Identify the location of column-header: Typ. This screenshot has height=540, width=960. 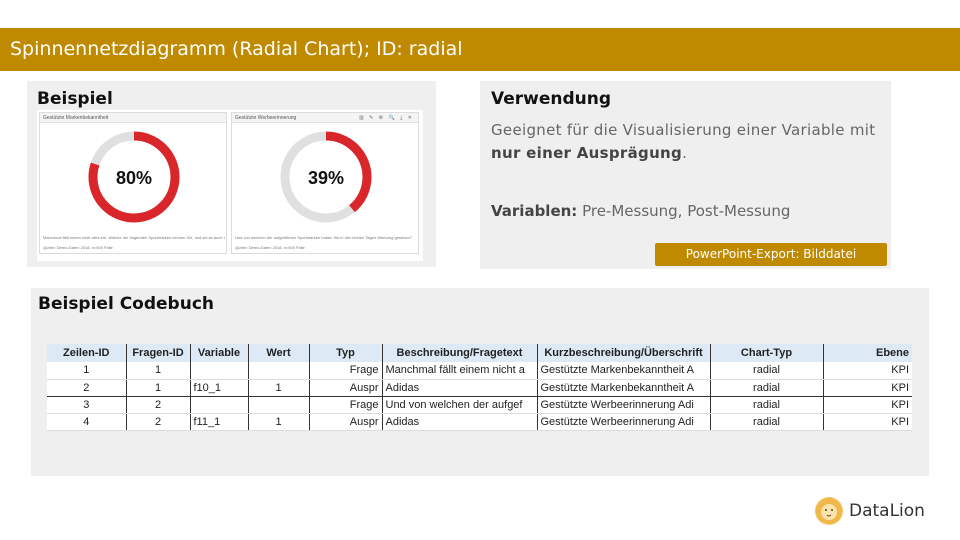
(345, 353).